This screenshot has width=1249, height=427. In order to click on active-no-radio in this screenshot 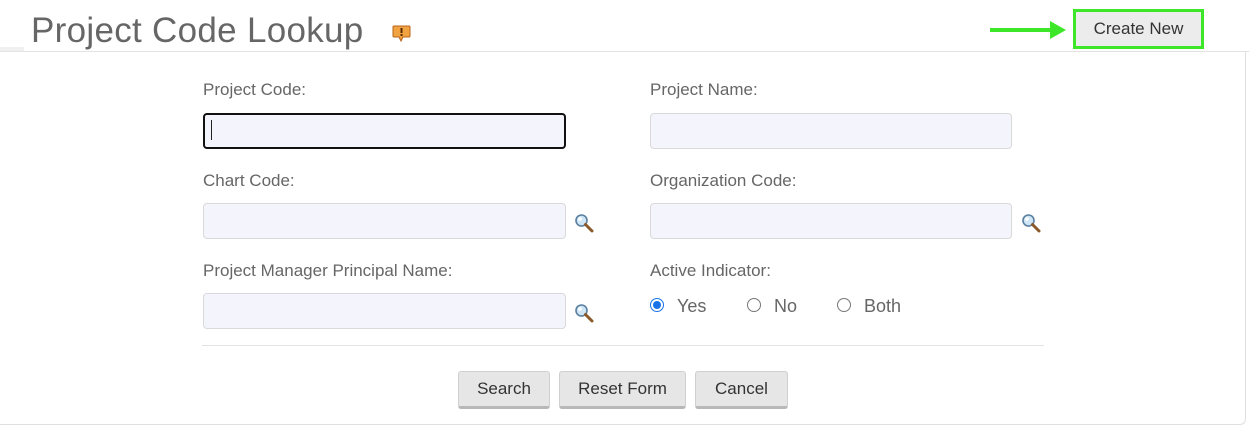, I will do `click(754, 305)`.